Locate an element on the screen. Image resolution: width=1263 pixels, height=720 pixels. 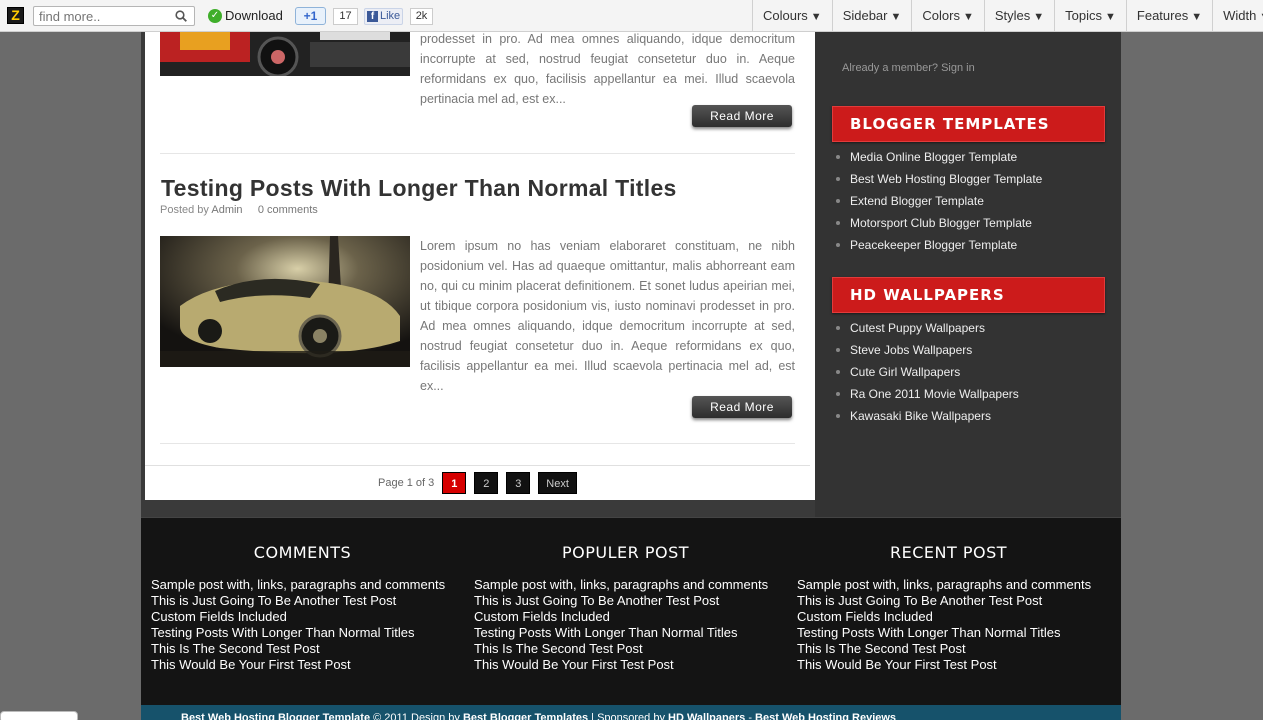
post-thumbnail-motorcycle is located at coordinates (285, 54).